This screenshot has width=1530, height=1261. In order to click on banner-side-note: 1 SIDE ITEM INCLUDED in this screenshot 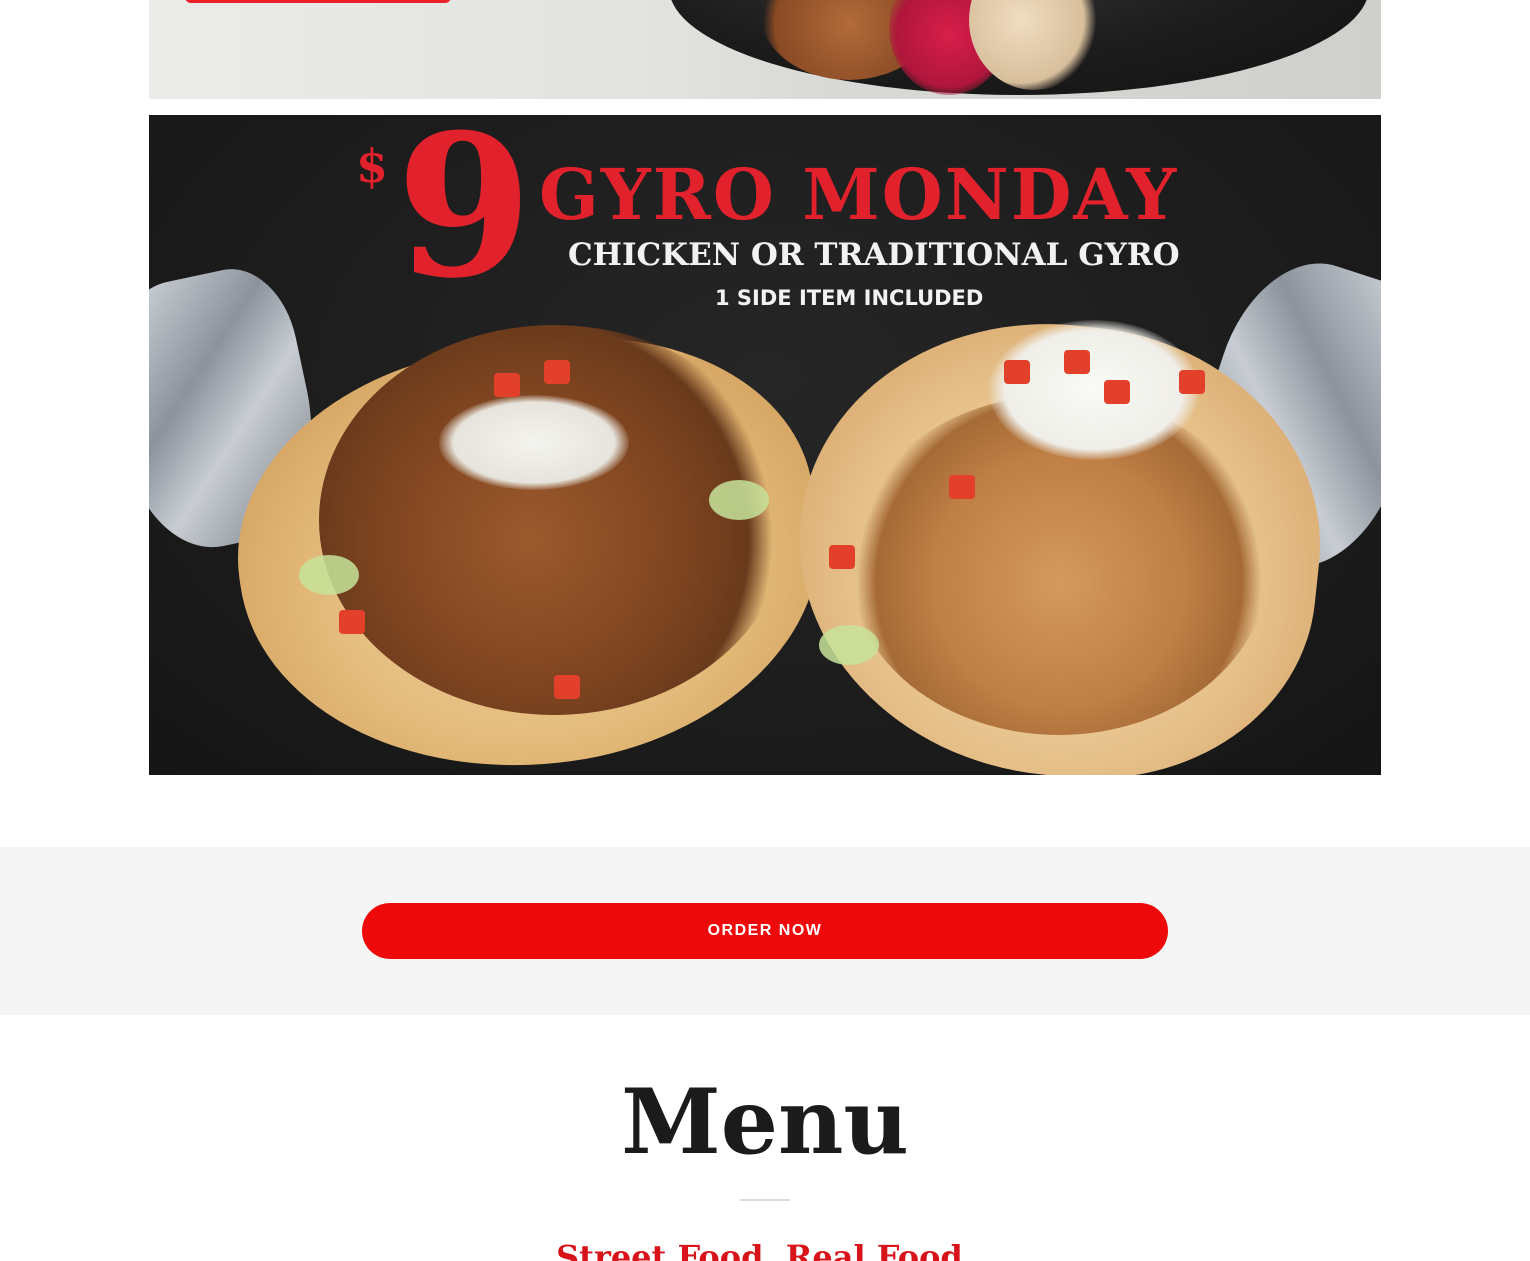, I will do `click(849, 298)`.